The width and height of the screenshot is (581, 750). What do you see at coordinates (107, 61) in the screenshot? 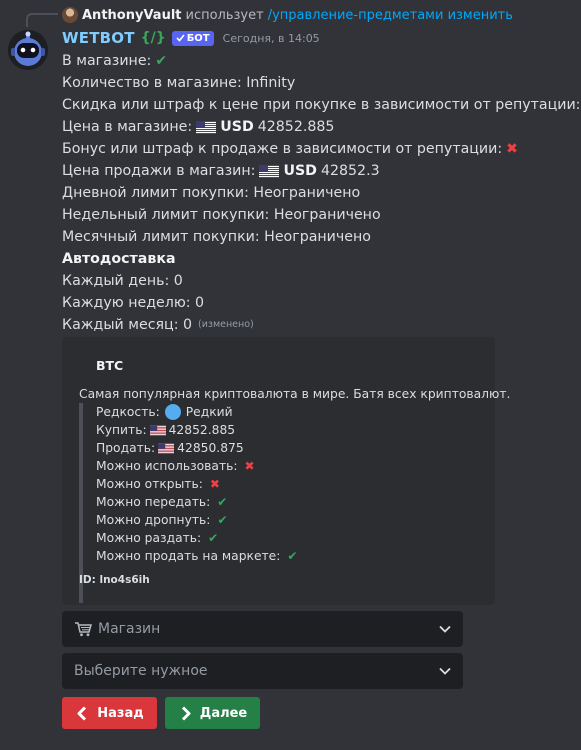
I see `in-shop-label: В магазине:` at bounding box center [107, 61].